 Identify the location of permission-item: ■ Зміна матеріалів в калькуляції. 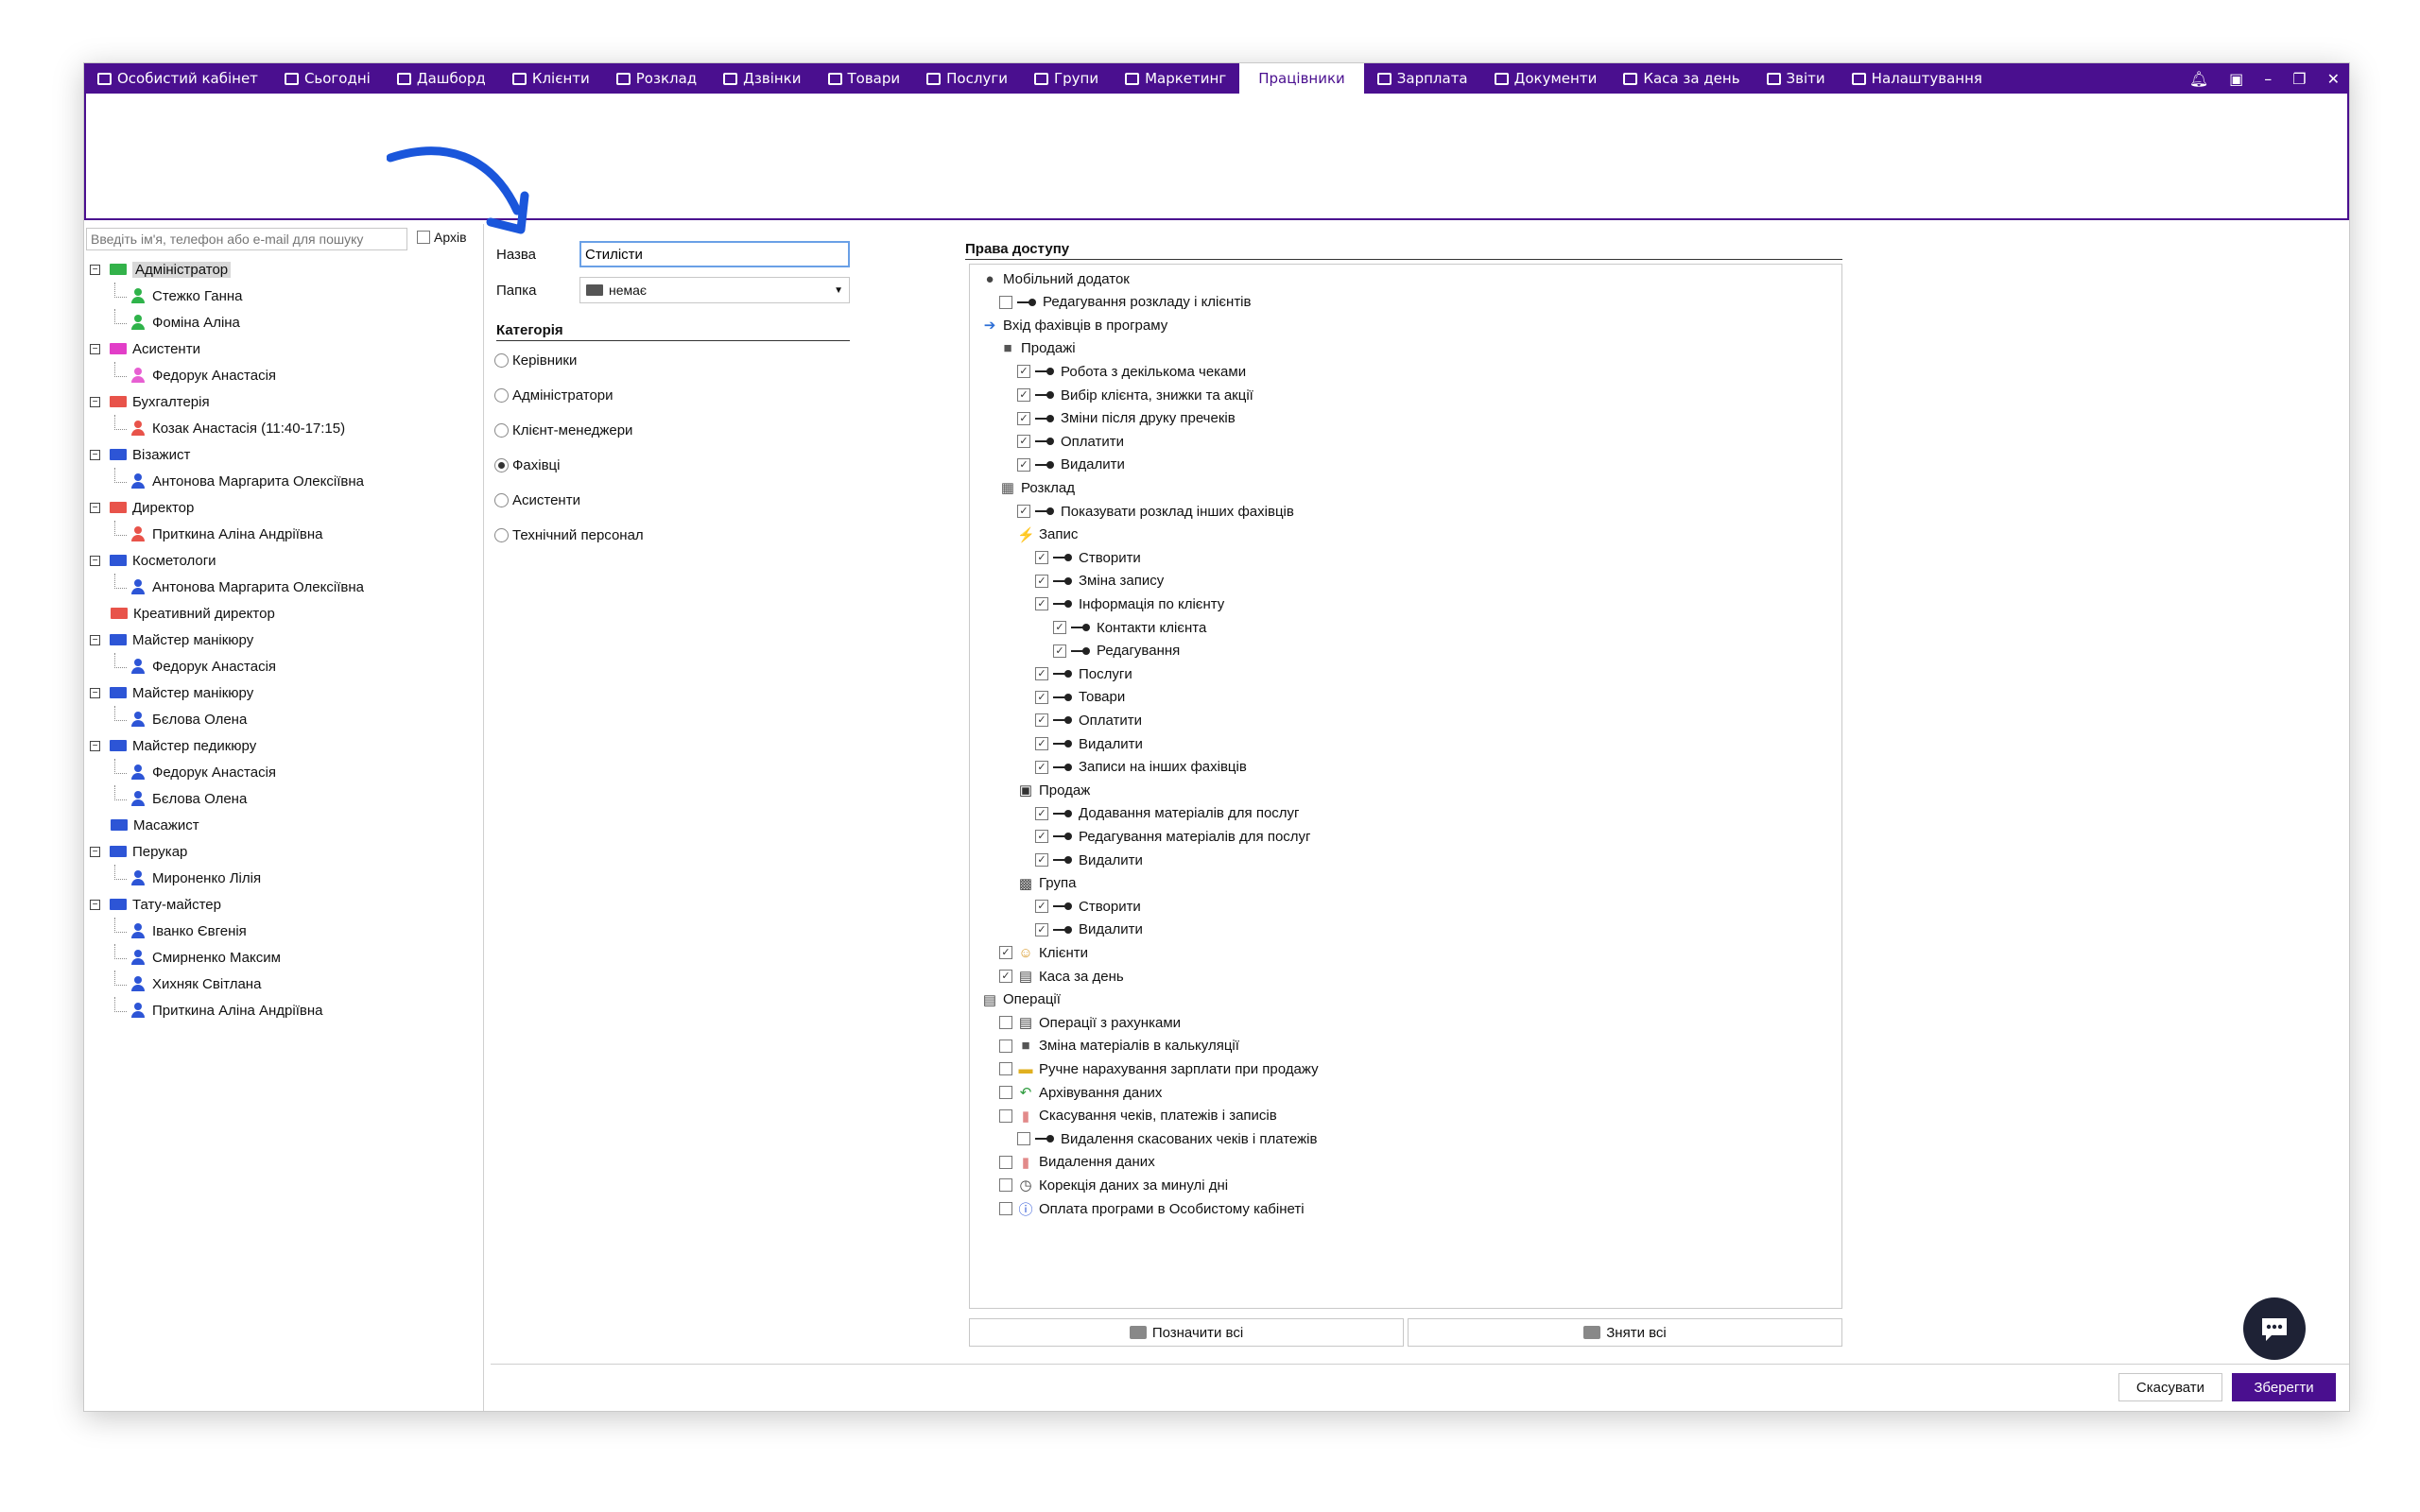
(1119, 1046).